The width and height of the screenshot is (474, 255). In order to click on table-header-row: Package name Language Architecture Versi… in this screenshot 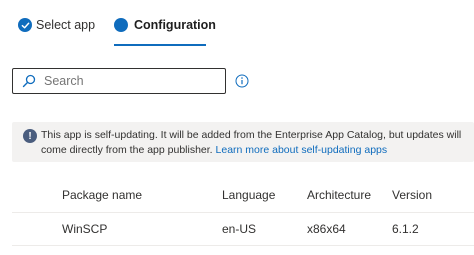, I will do `click(243, 195)`.